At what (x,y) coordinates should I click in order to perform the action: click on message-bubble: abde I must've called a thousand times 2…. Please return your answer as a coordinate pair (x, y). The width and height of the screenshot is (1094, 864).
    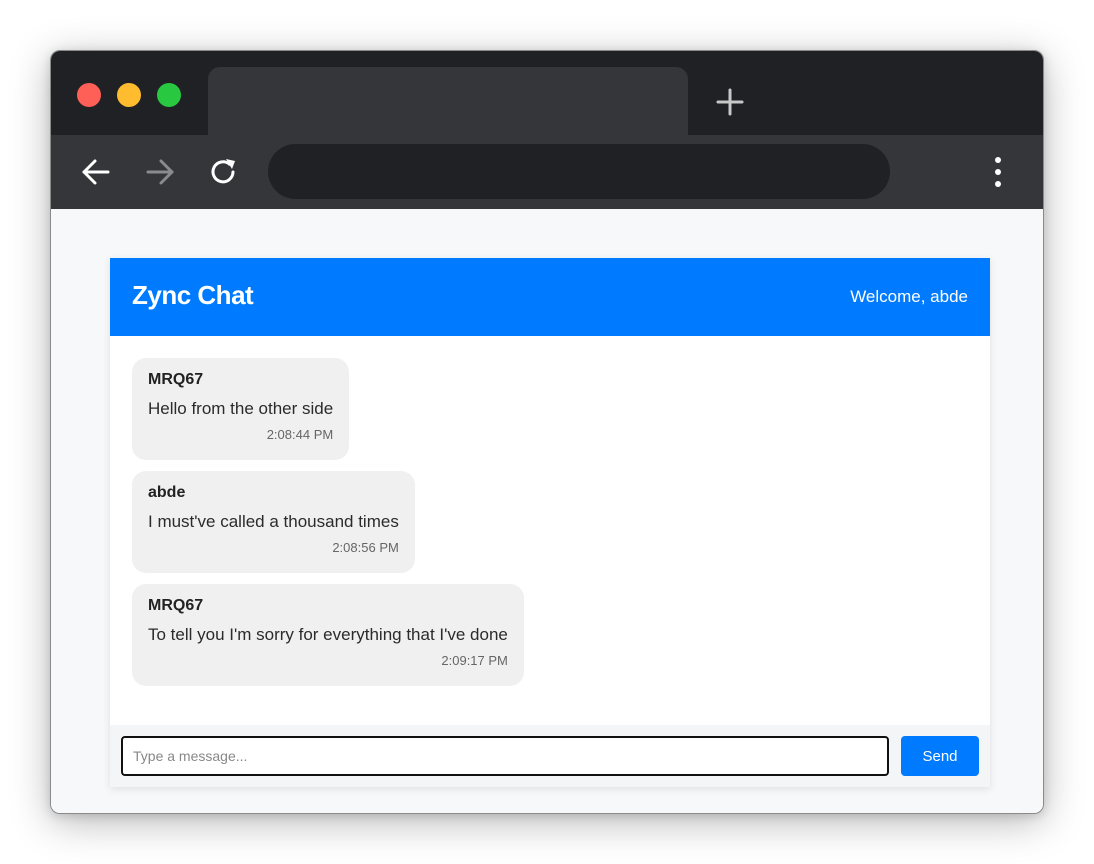
    Looking at the image, I should click on (273, 522).